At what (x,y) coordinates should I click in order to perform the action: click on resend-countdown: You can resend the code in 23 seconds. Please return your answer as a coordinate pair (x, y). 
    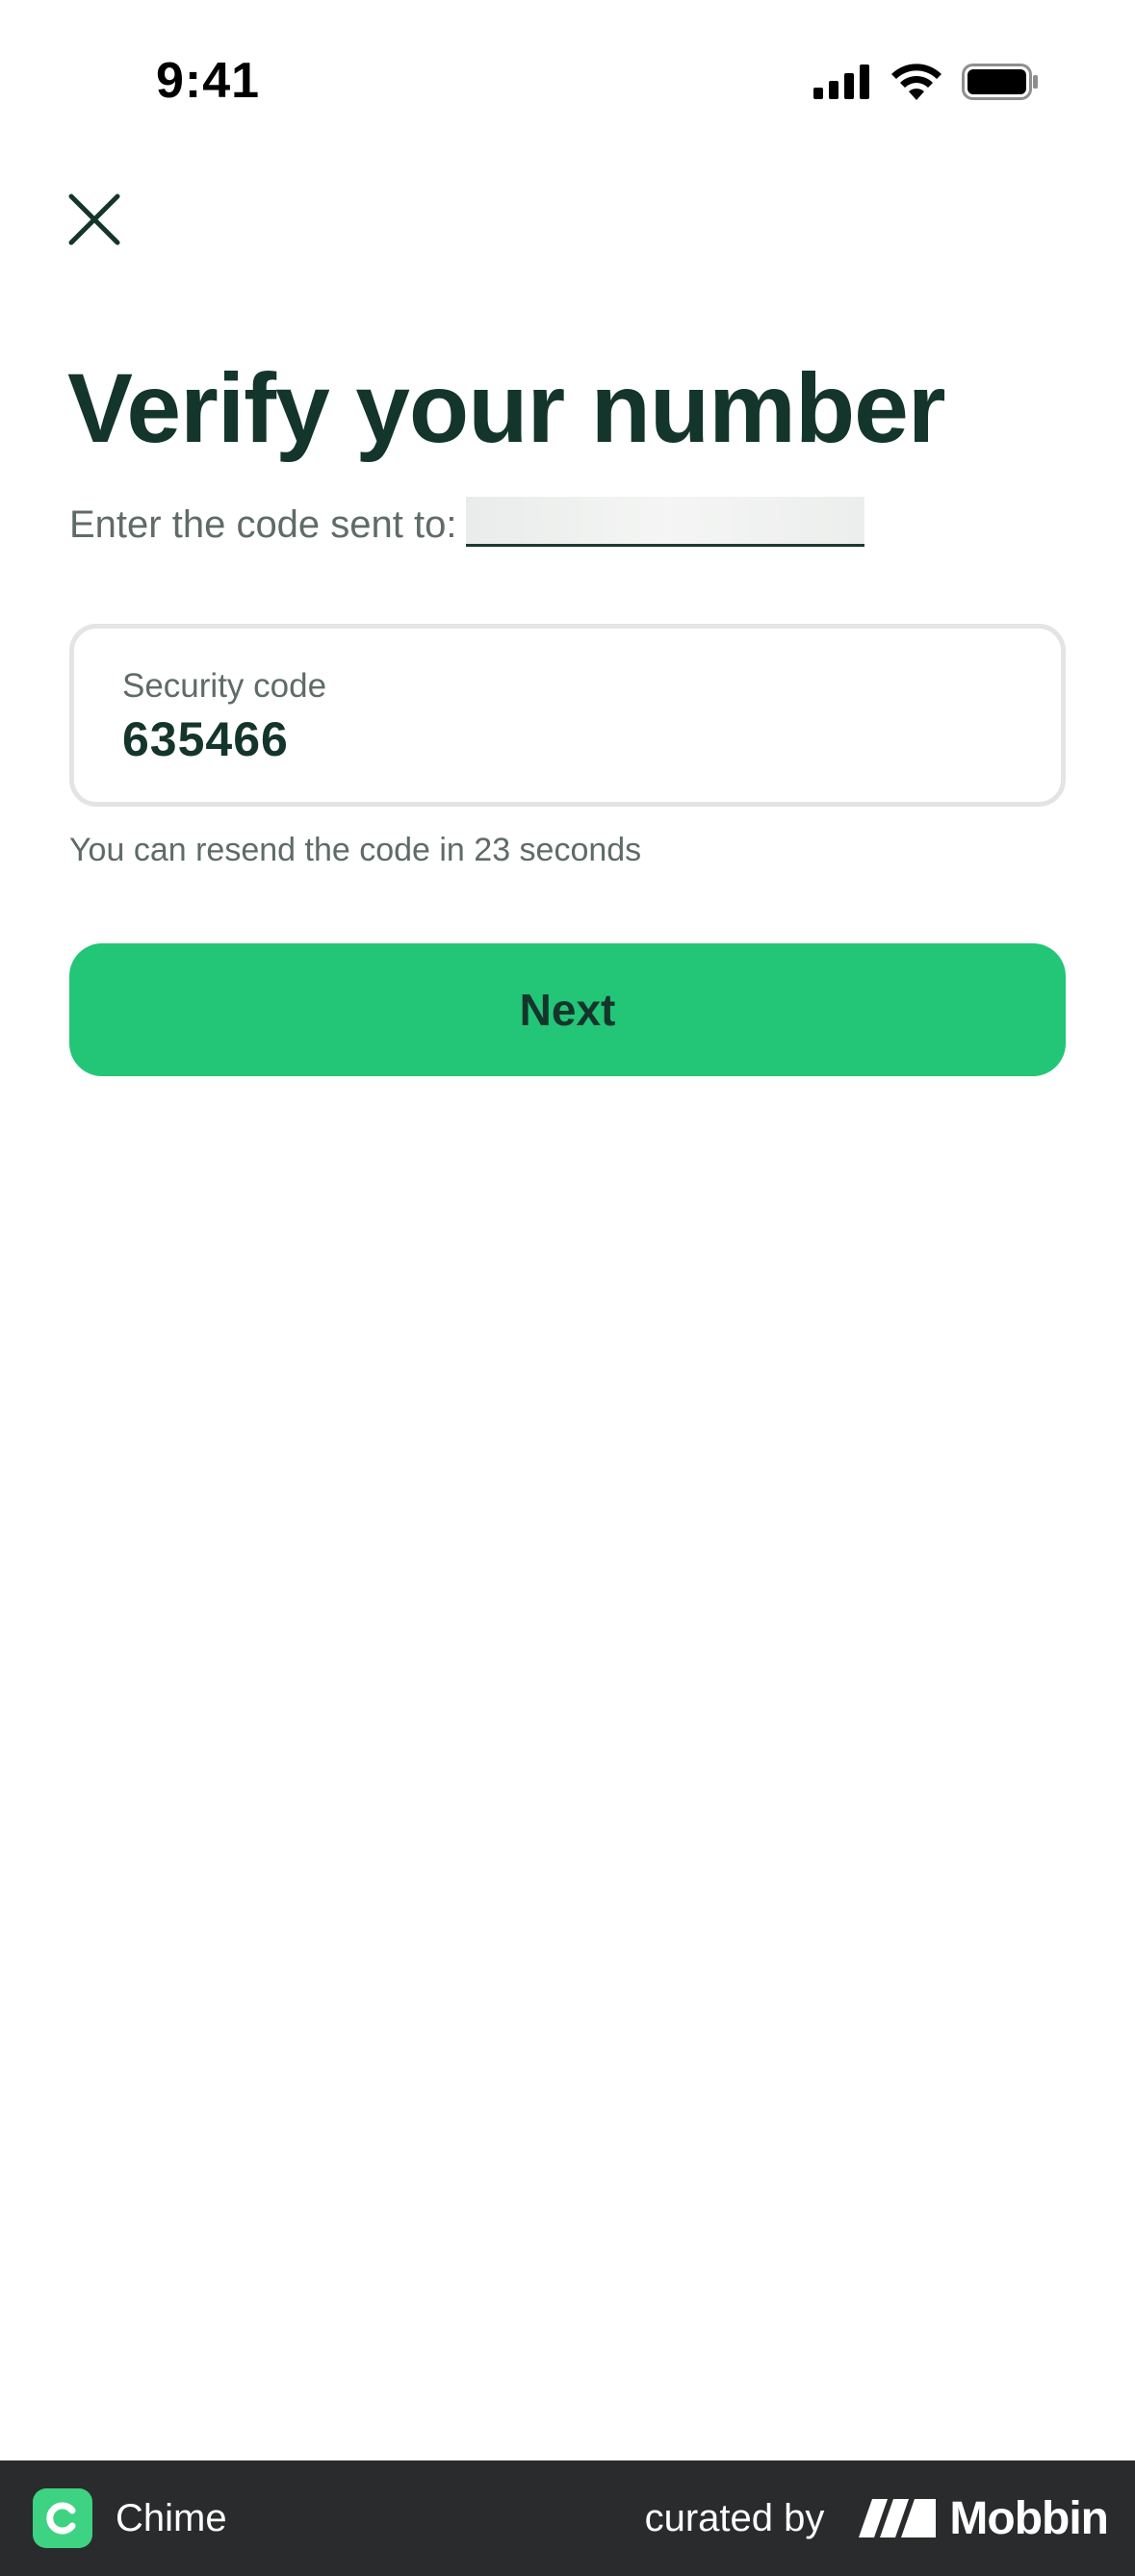
    Looking at the image, I should click on (355, 850).